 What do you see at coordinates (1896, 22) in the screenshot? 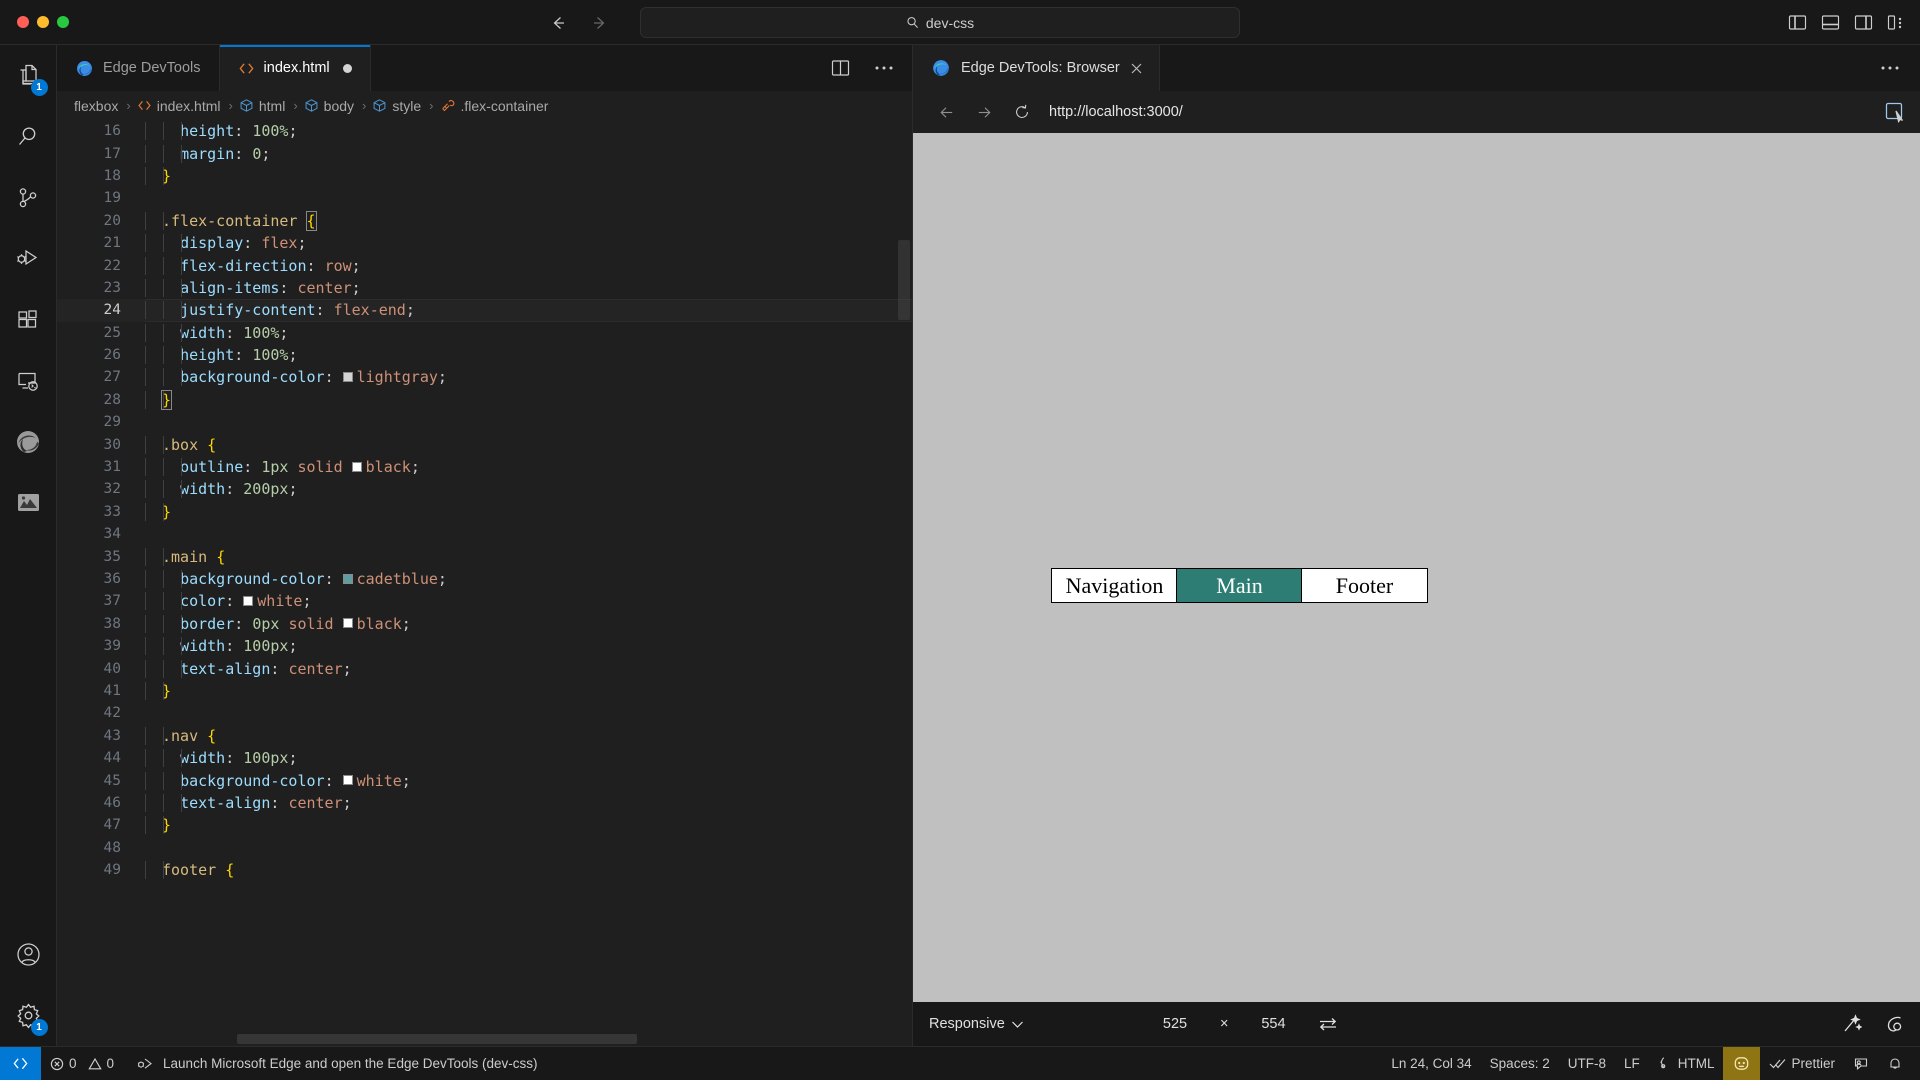
I see `customize-layout-icon` at bounding box center [1896, 22].